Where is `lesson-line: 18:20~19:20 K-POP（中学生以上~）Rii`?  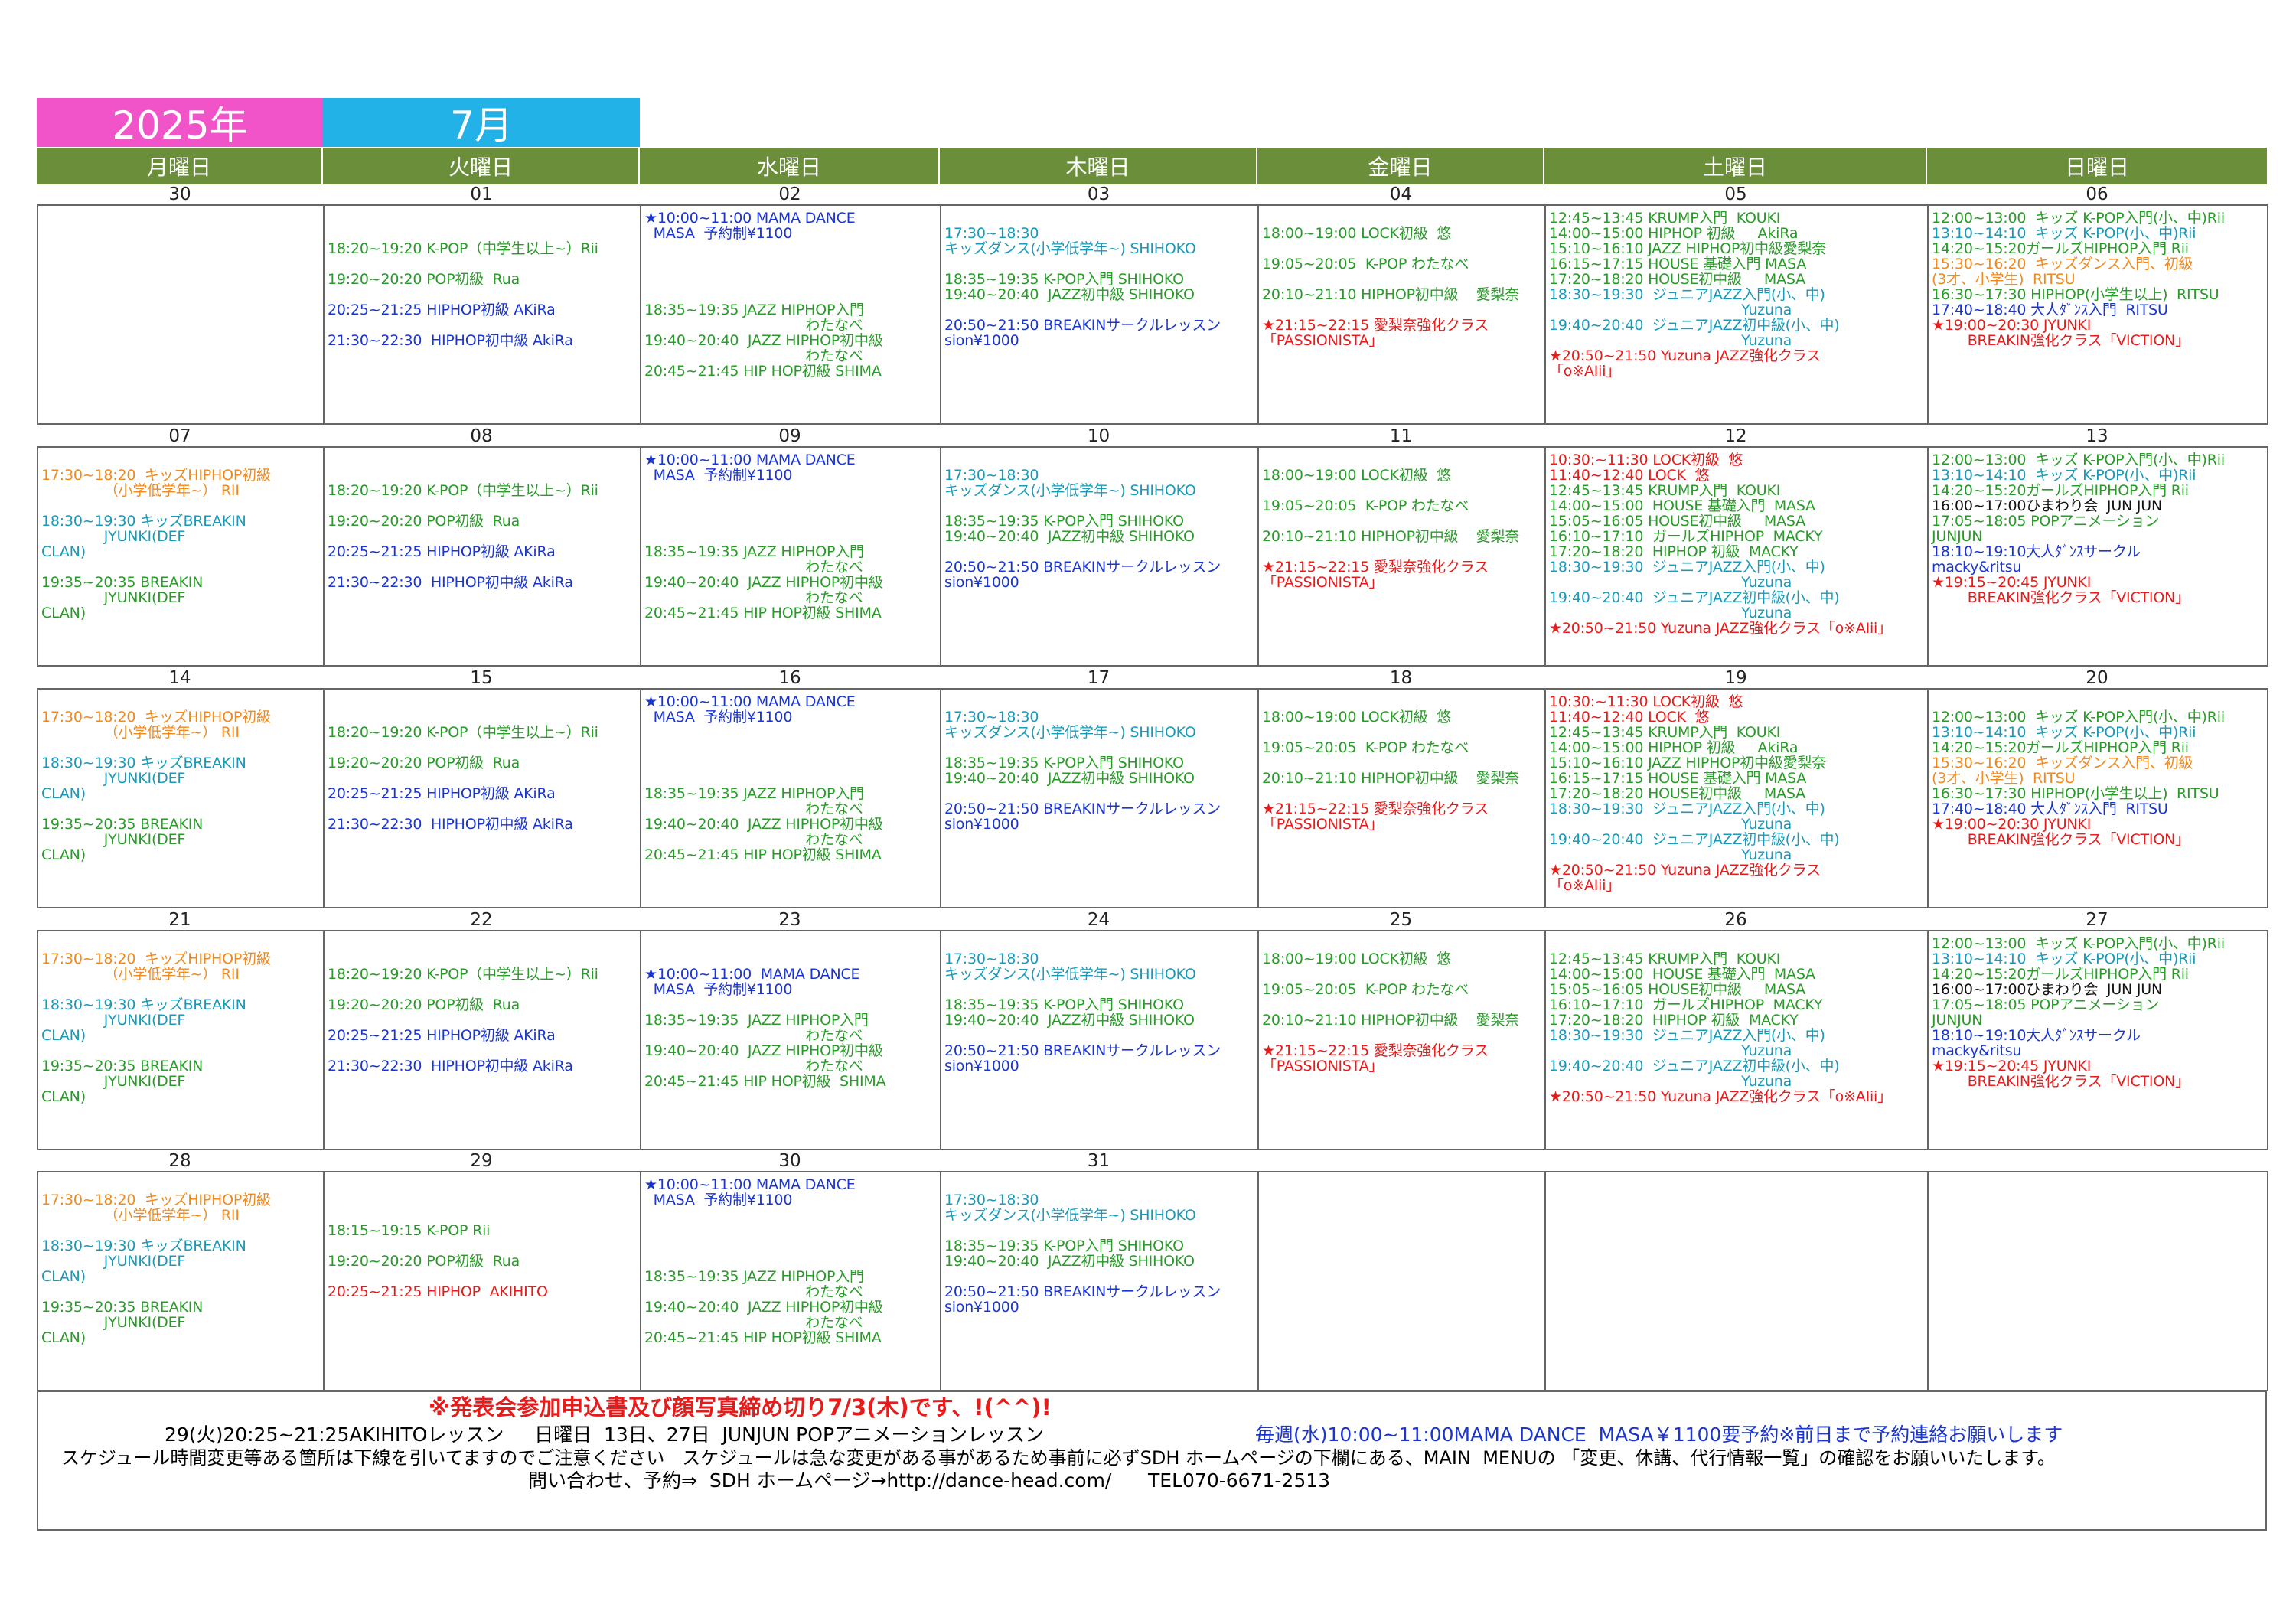
lesson-line: 18:20~19:20 K-POP（中学生以上~）Rii is located at coordinates (463, 733).